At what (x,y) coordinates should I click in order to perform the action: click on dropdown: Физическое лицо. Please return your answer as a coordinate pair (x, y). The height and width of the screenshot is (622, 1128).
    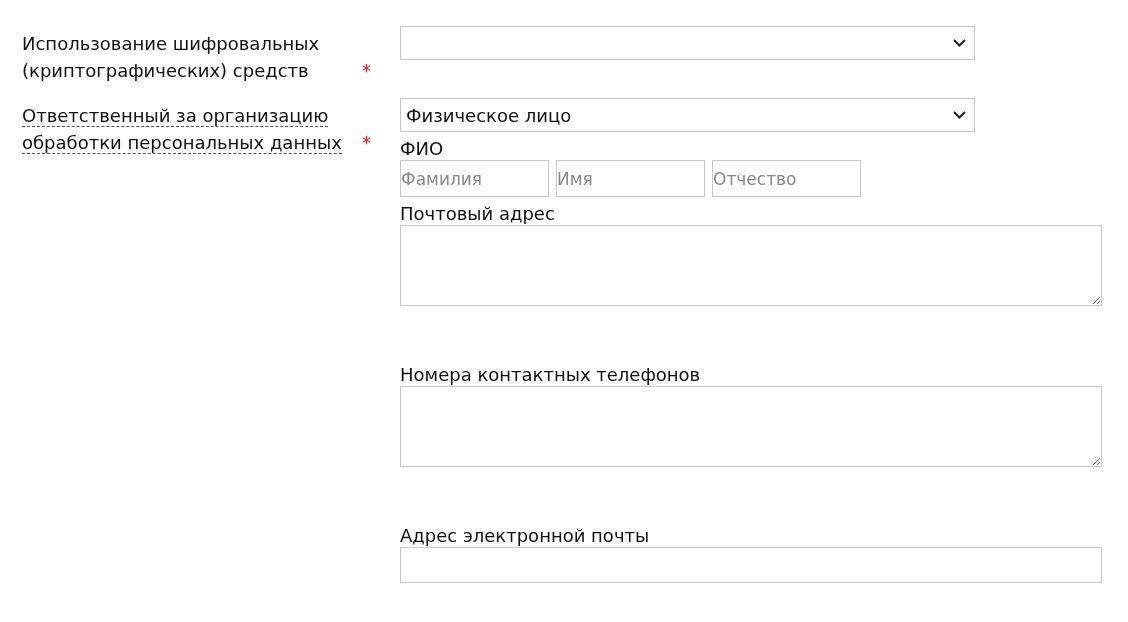
    Looking at the image, I should click on (687, 115).